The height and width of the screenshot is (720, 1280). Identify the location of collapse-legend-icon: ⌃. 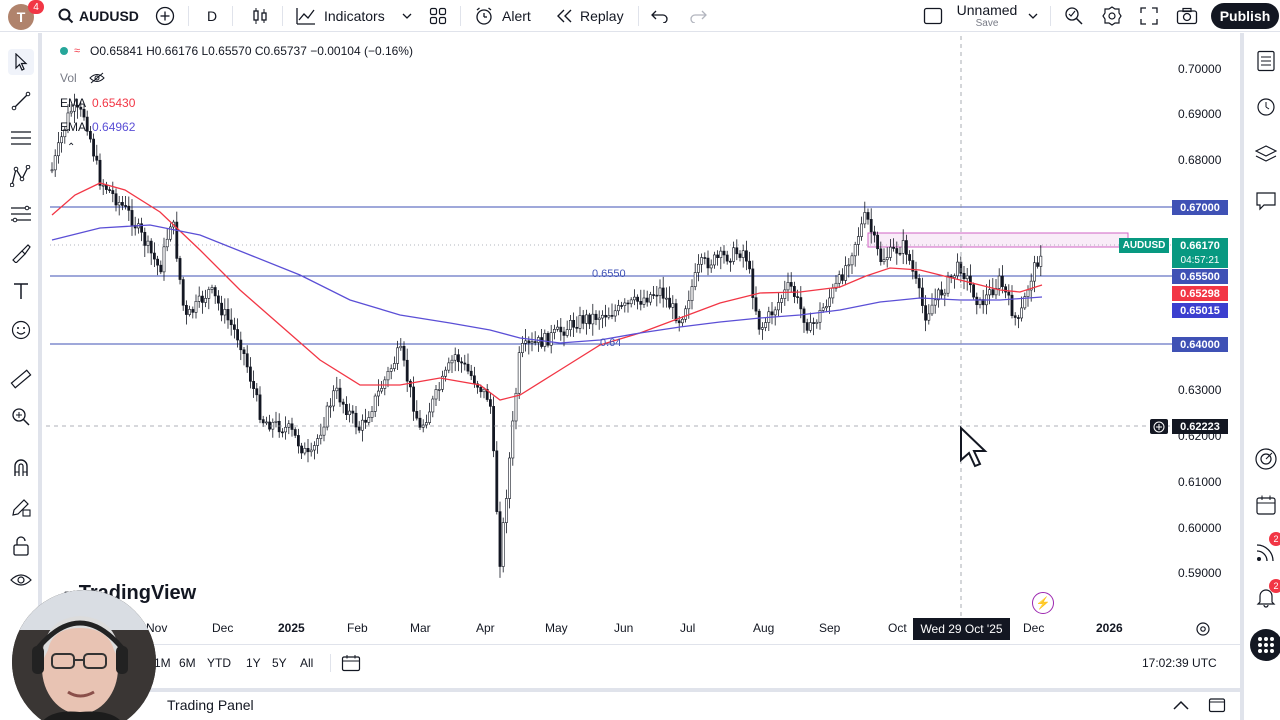
(71, 147).